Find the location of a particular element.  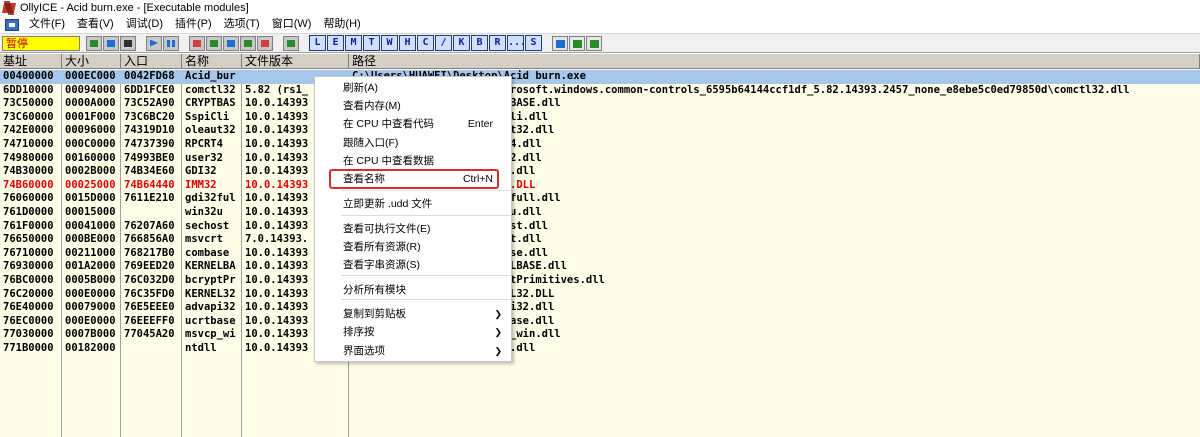

breakpoints-button: B is located at coordinates (479, 43).